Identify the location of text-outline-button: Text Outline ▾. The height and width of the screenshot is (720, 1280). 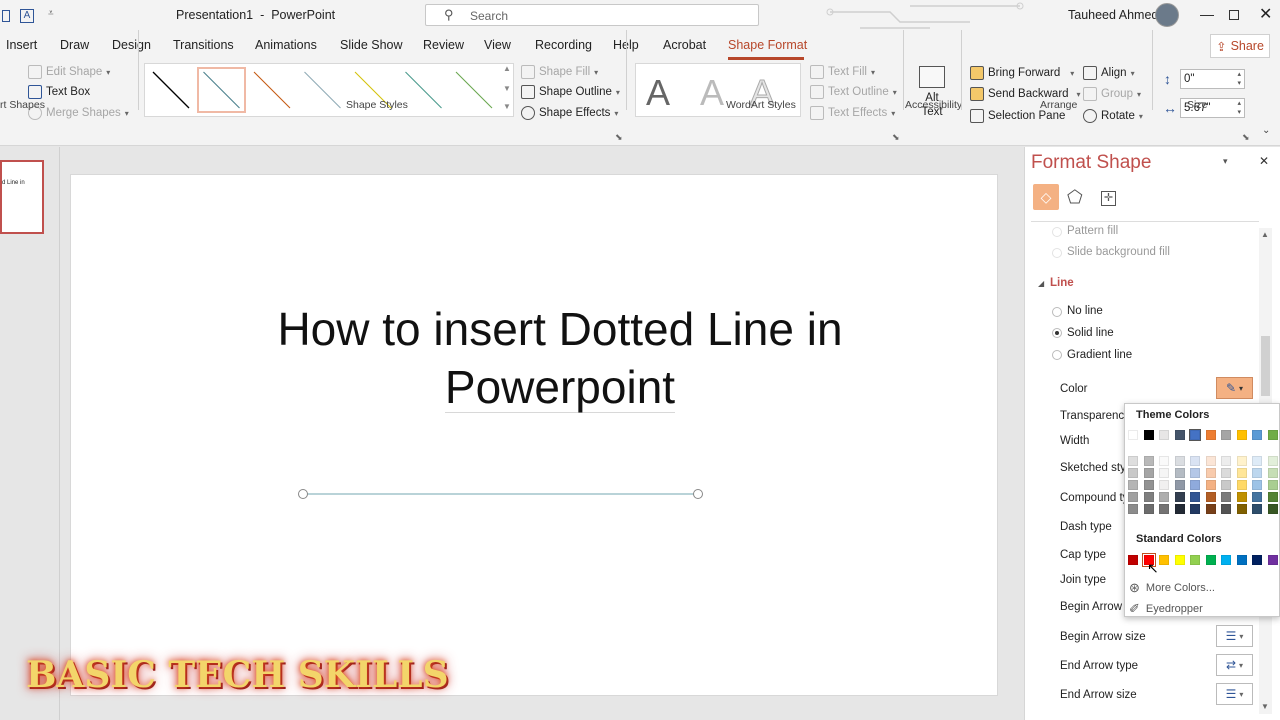
(853, 92).